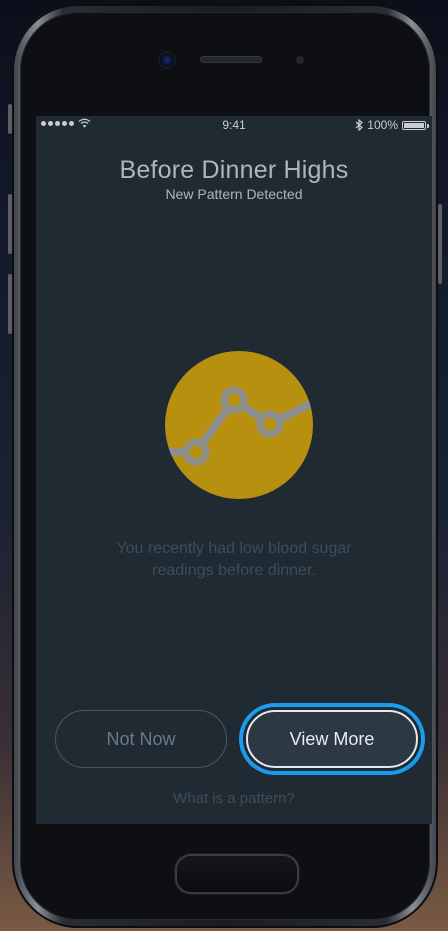 This screenshot has width=448, height=931. What do you see at coordinates (10, 224) in the screenshot?
I see `volume-up-button` at bounding box center [10, 224].